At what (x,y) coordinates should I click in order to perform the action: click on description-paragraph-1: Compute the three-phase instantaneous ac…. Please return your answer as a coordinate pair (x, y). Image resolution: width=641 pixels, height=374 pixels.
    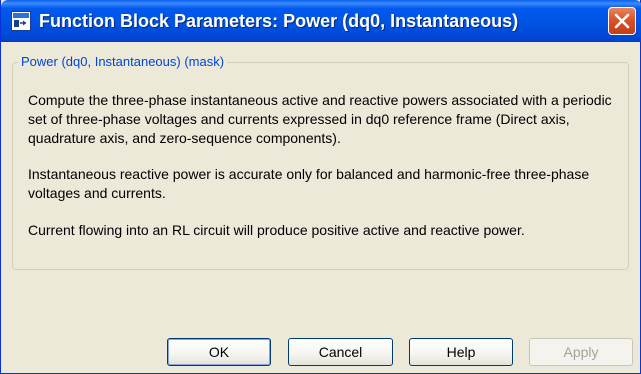
    Looking at the image, I should click on (320, 119).